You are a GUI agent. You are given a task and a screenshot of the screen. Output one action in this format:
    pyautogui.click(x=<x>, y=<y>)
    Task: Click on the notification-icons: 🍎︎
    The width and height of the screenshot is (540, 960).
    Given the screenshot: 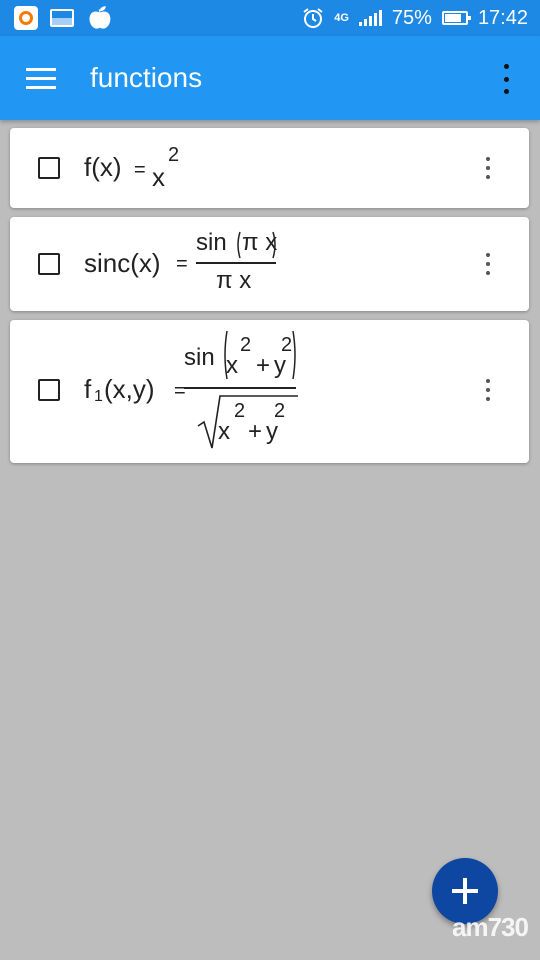 What is the action you would take?
    pyautogui.click(x=64, y=18)
    